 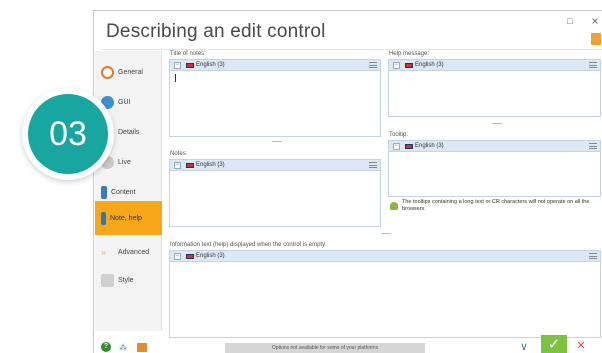 I want to click on content-icon, so click(x=104, y=192).